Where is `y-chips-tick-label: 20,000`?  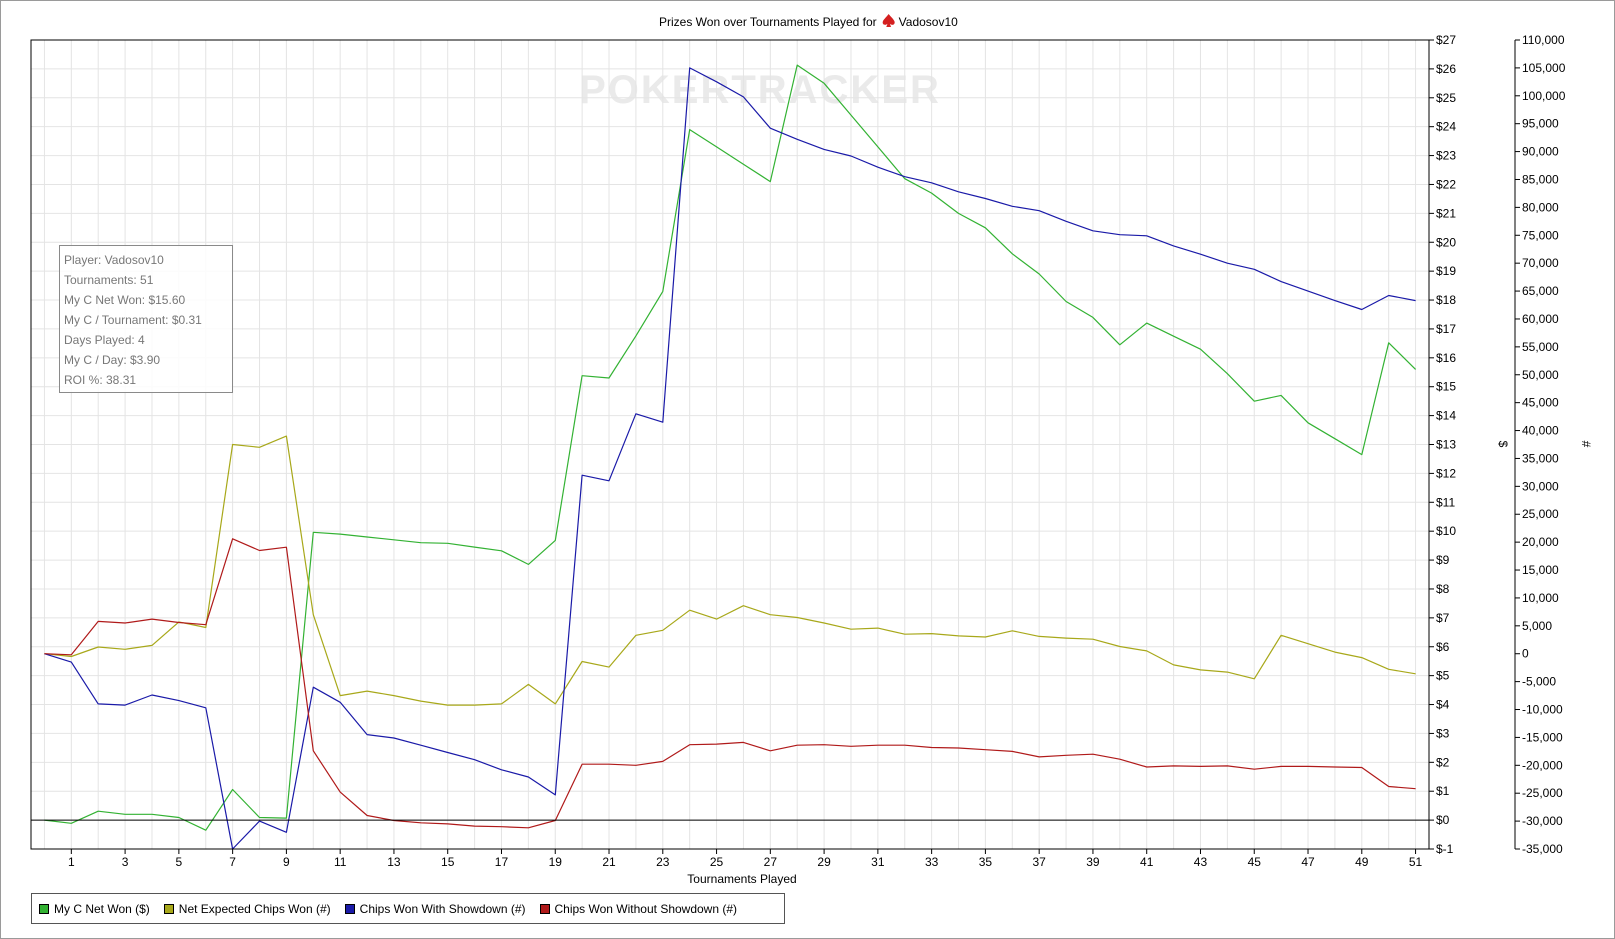
y-chips-tick-label: 20,000 is located at coordinates (1540, 542).